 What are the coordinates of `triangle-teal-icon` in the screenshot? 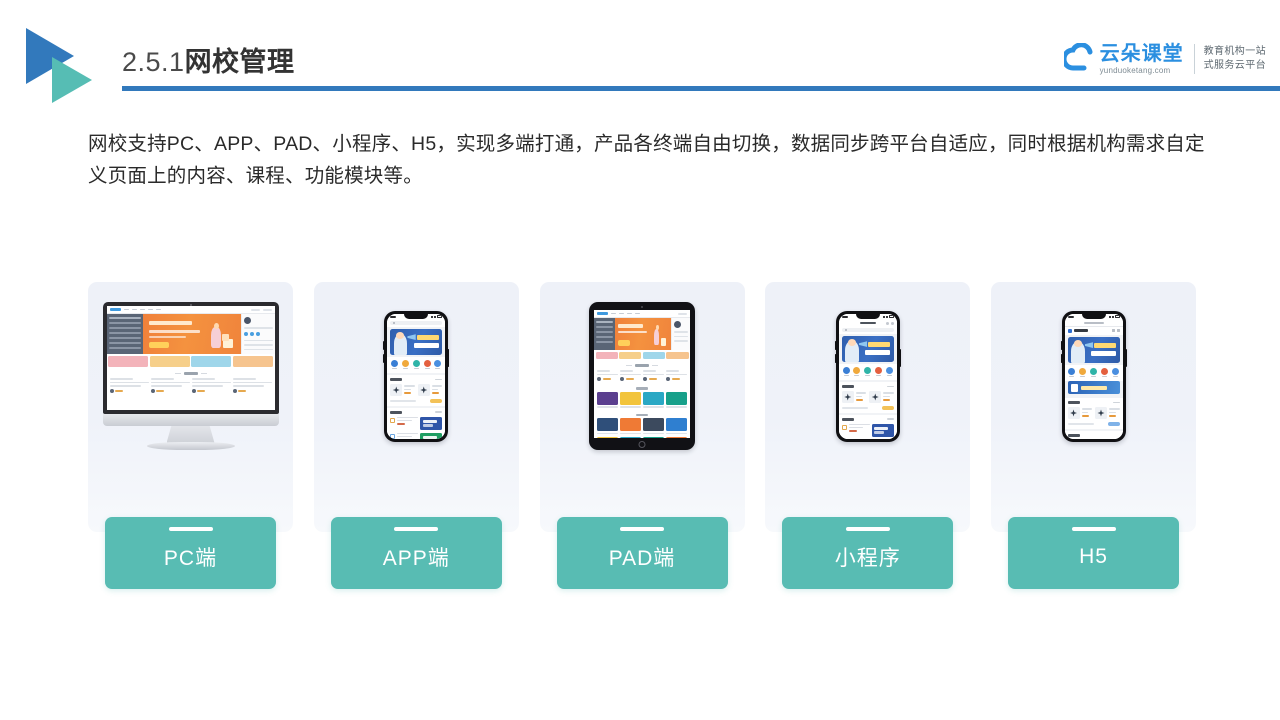 It's located at (72, 80).